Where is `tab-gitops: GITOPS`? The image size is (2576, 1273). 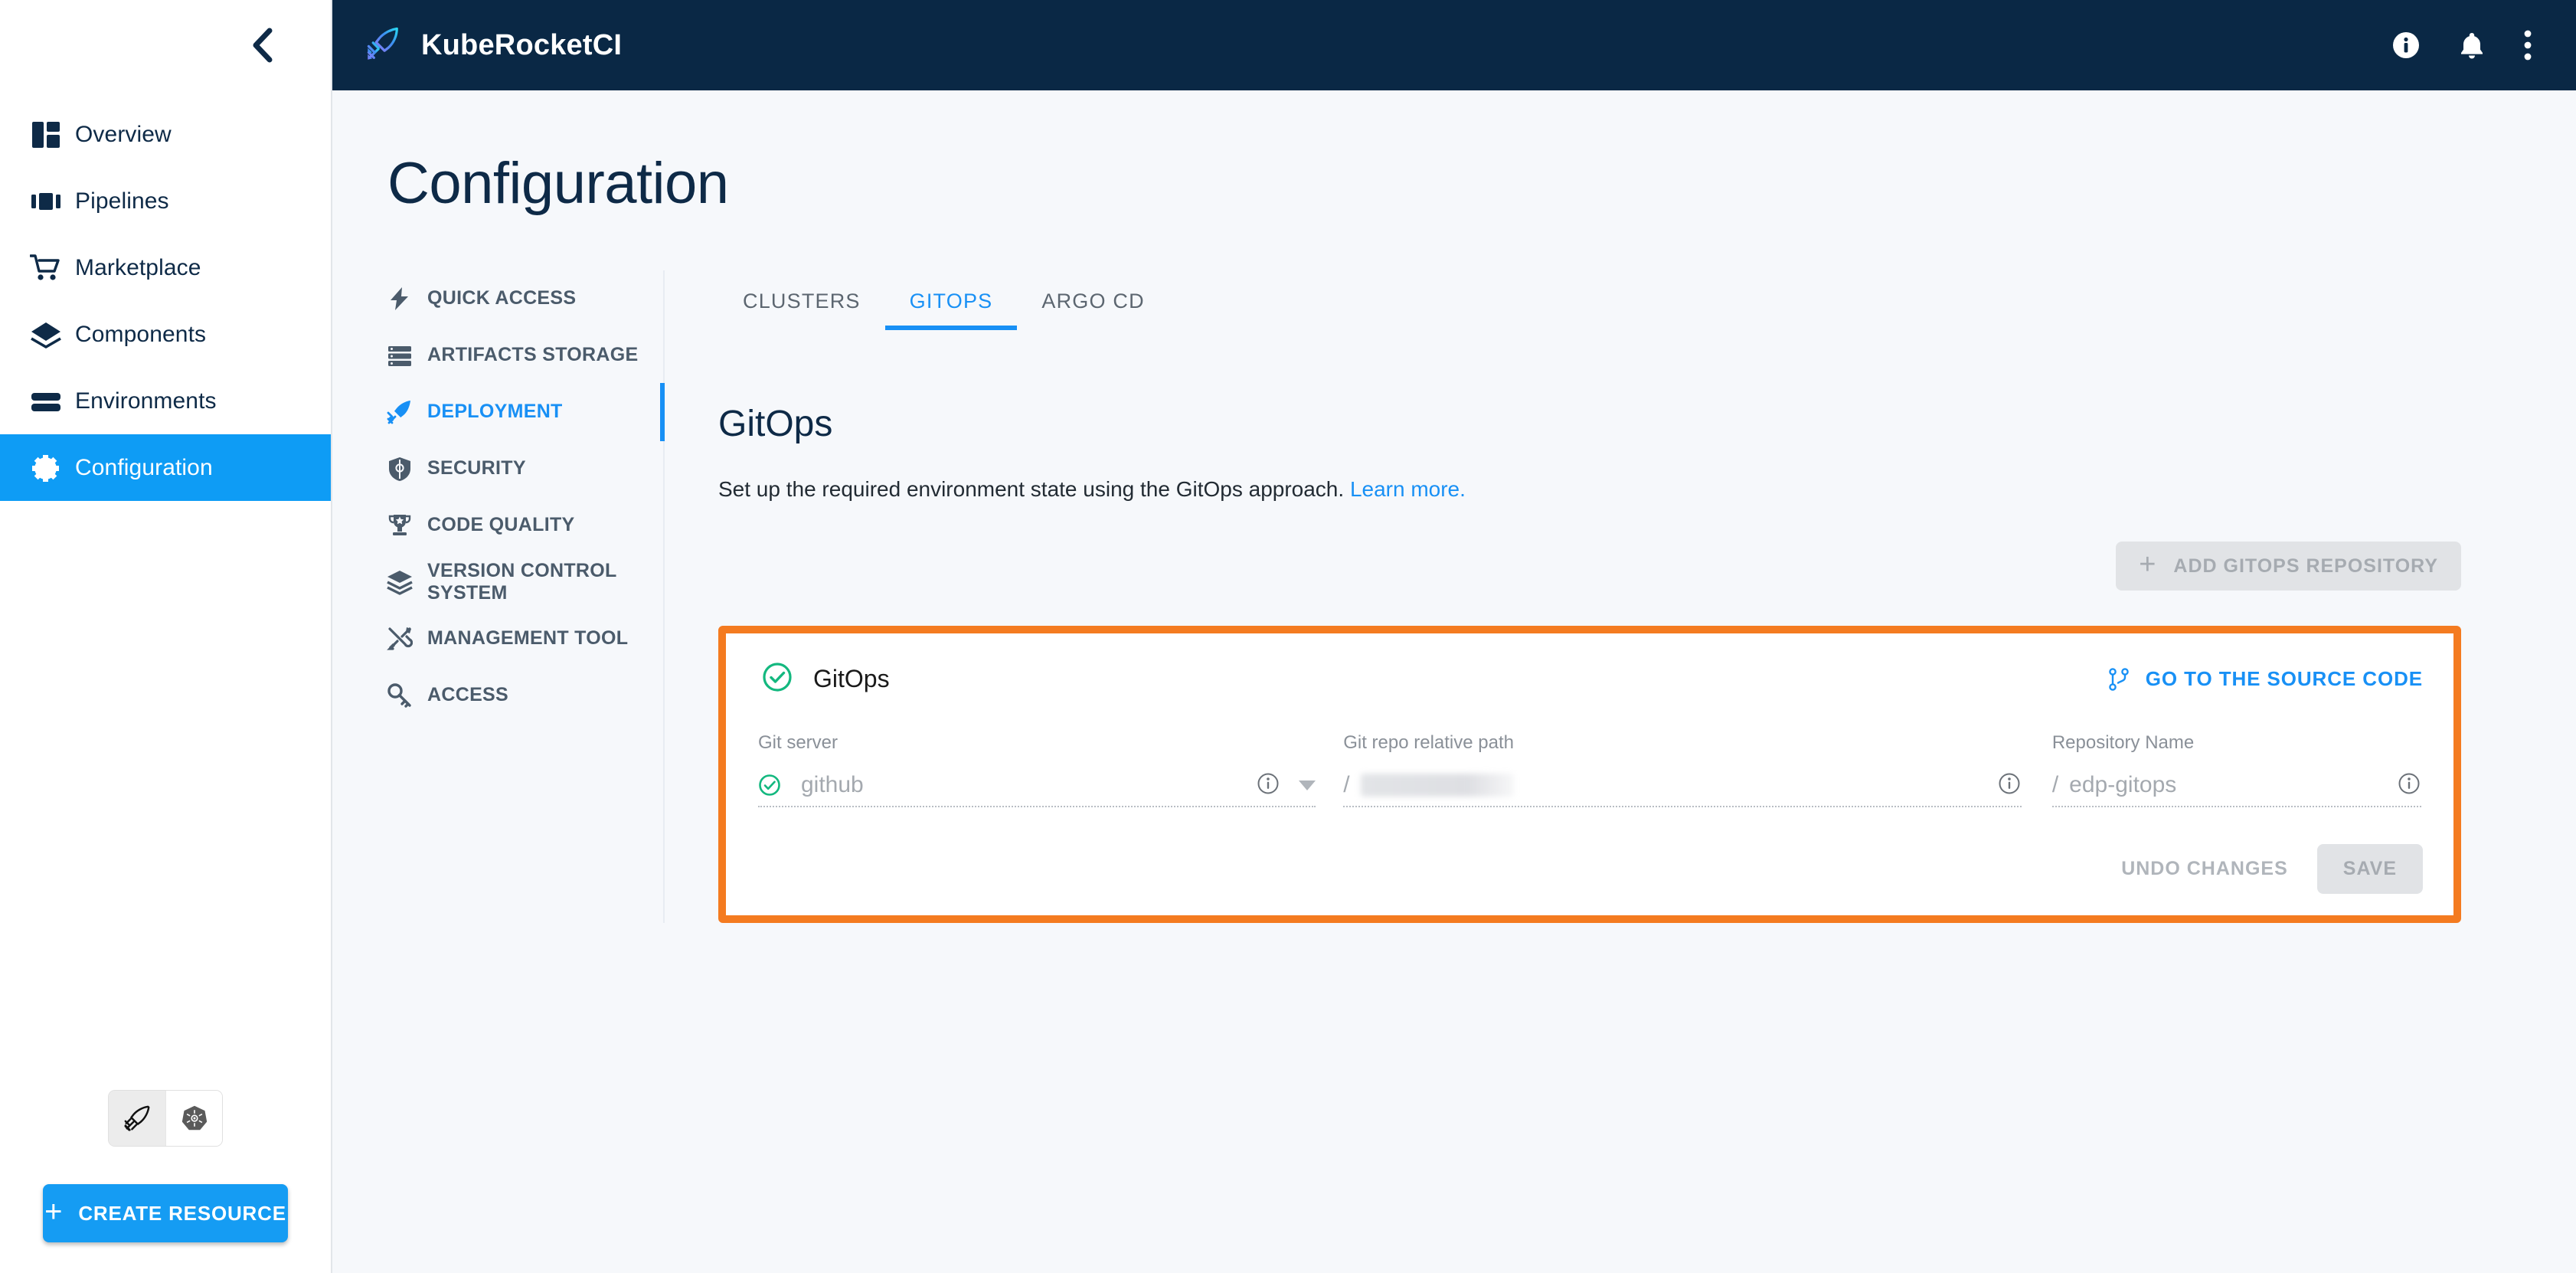 tab-gitops: GITOPS is located at coordinates (951, 310).